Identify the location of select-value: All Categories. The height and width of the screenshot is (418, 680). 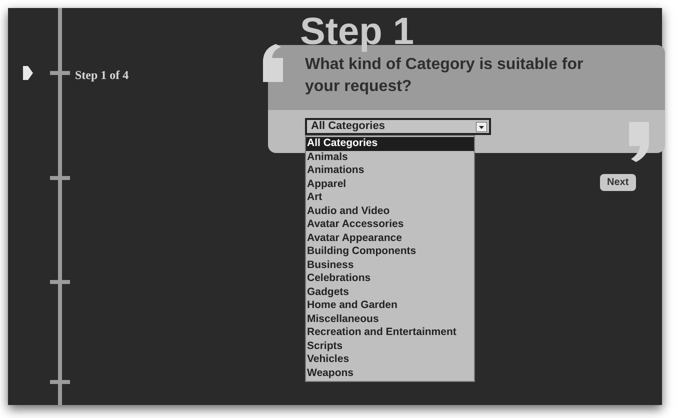
(348, 126).